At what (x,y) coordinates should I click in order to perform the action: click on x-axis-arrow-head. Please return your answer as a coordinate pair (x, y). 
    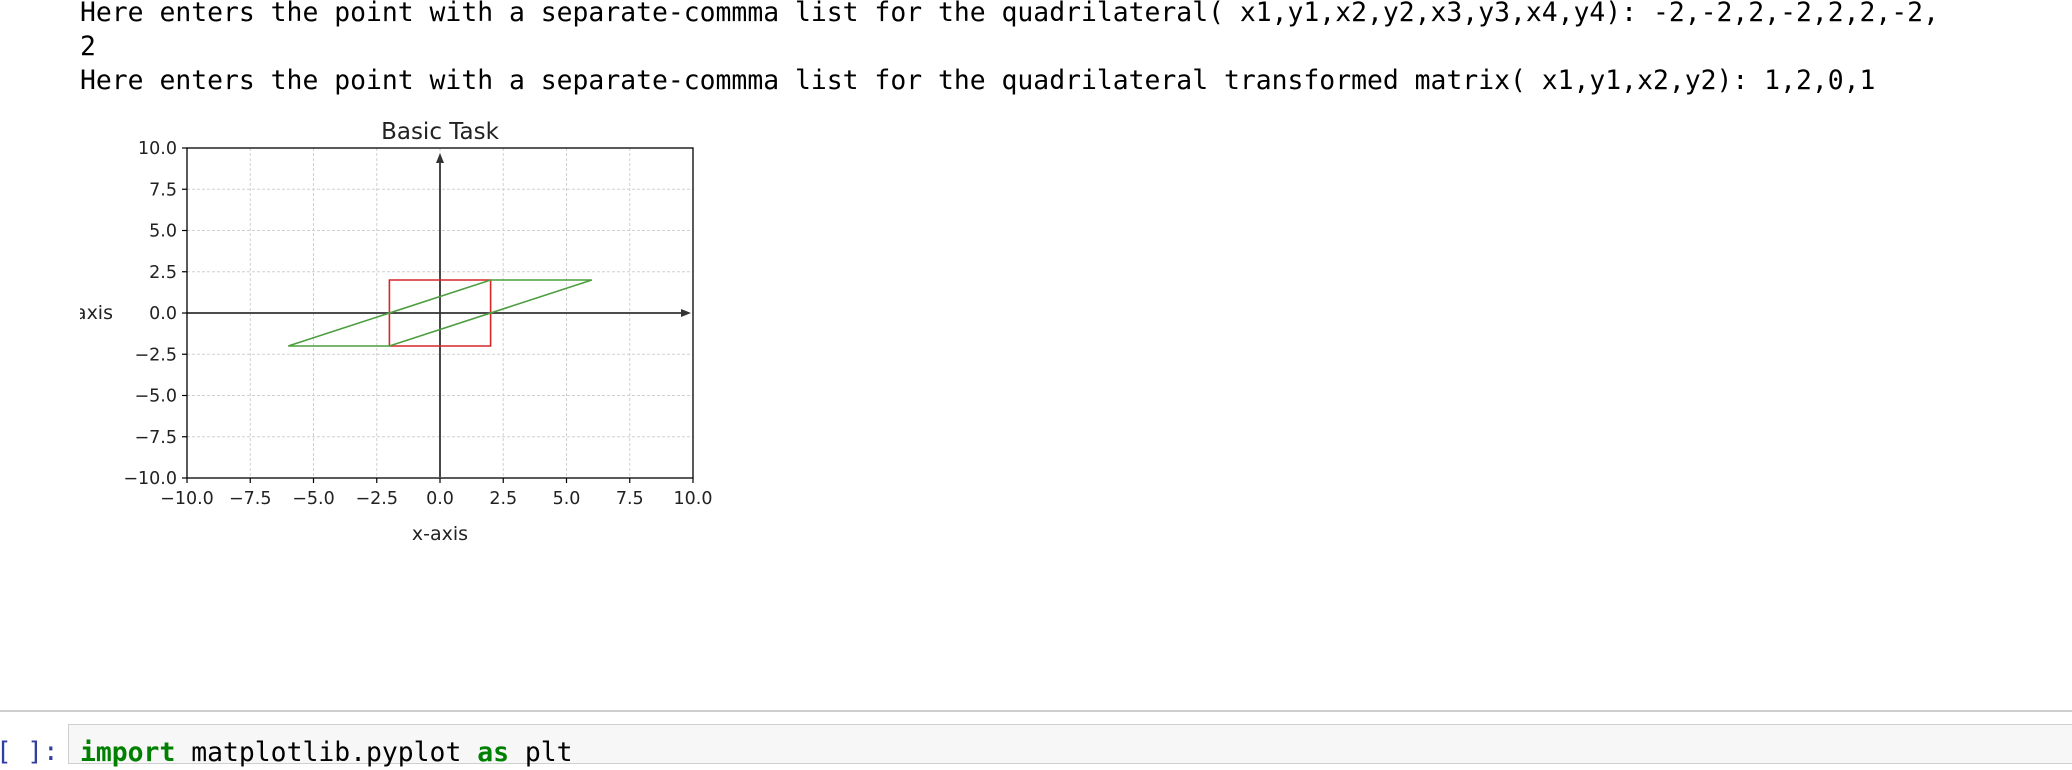
    Looking at the image, I should click on (686, 313).